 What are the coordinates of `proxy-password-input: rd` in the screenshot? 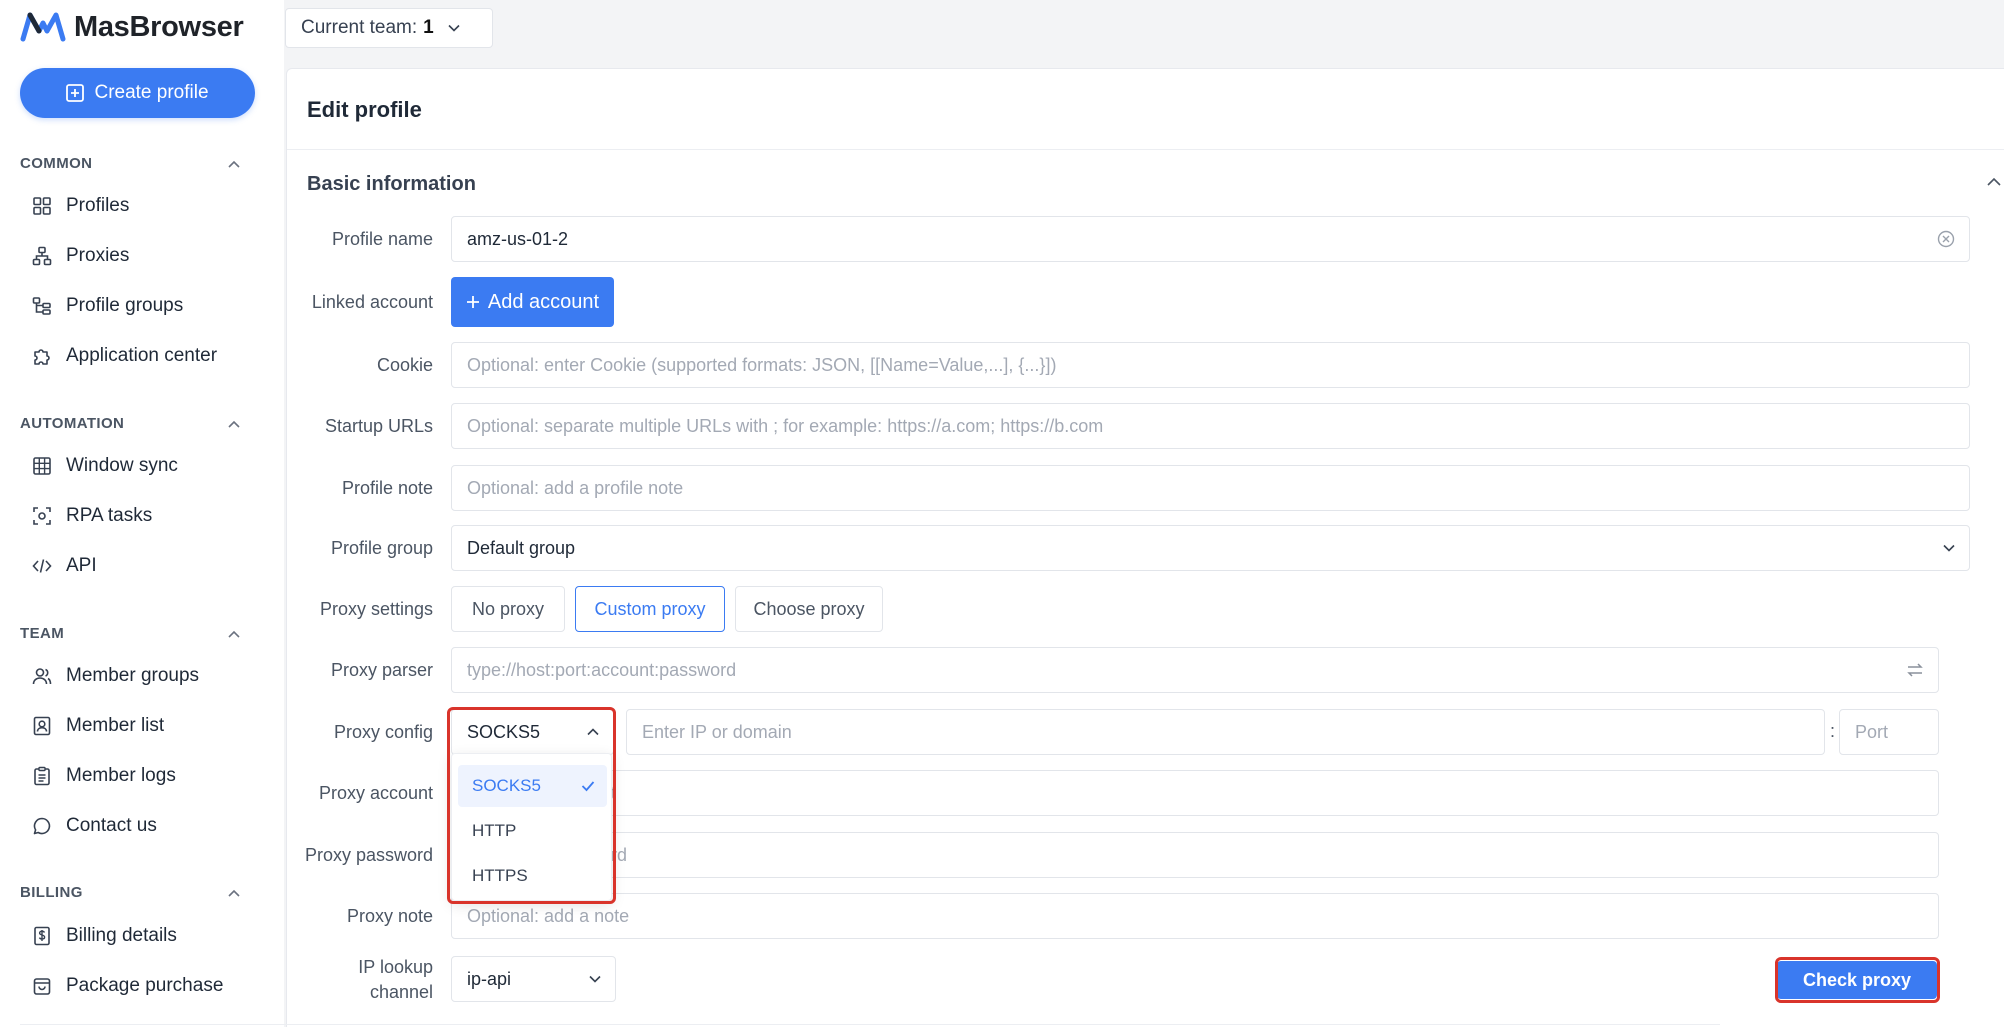 It's located at (1195, 855).